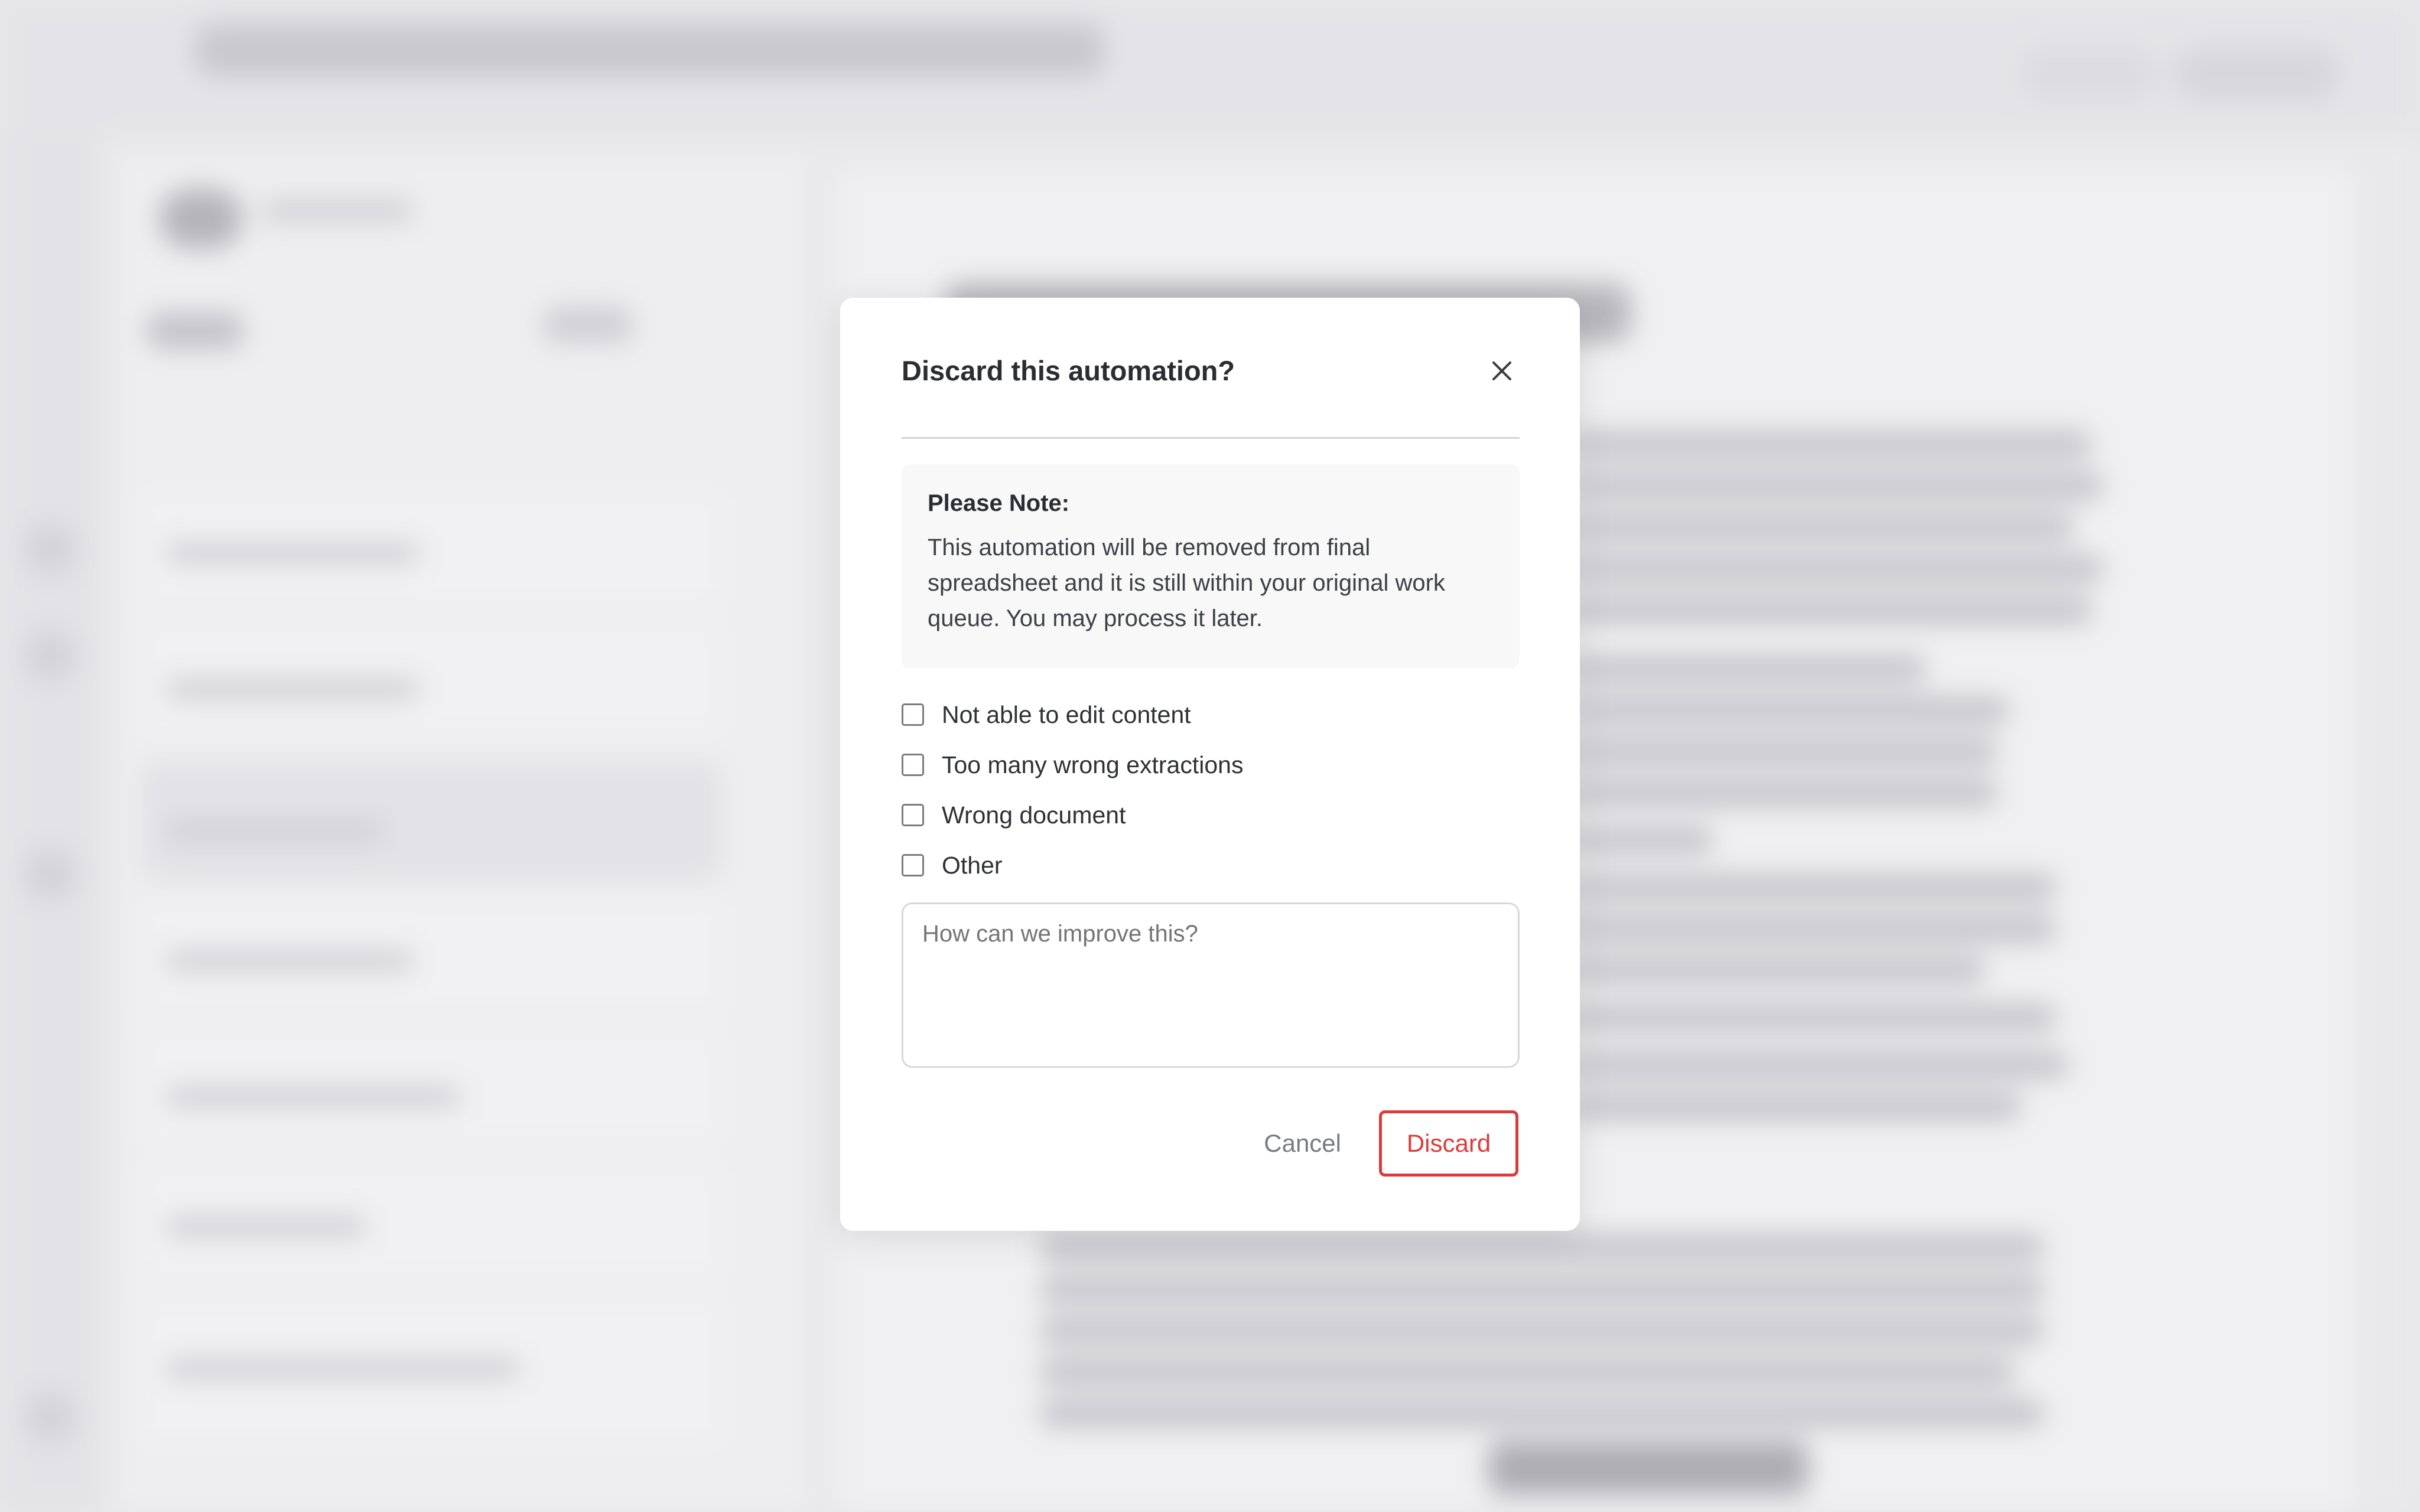 The width and height of the screenshot is (2420, 1512). What do you see at coordinates (1066, 714) in the screenshot?
I see `reason-label: Not able to edit content` at bounding box center [1066, 714].